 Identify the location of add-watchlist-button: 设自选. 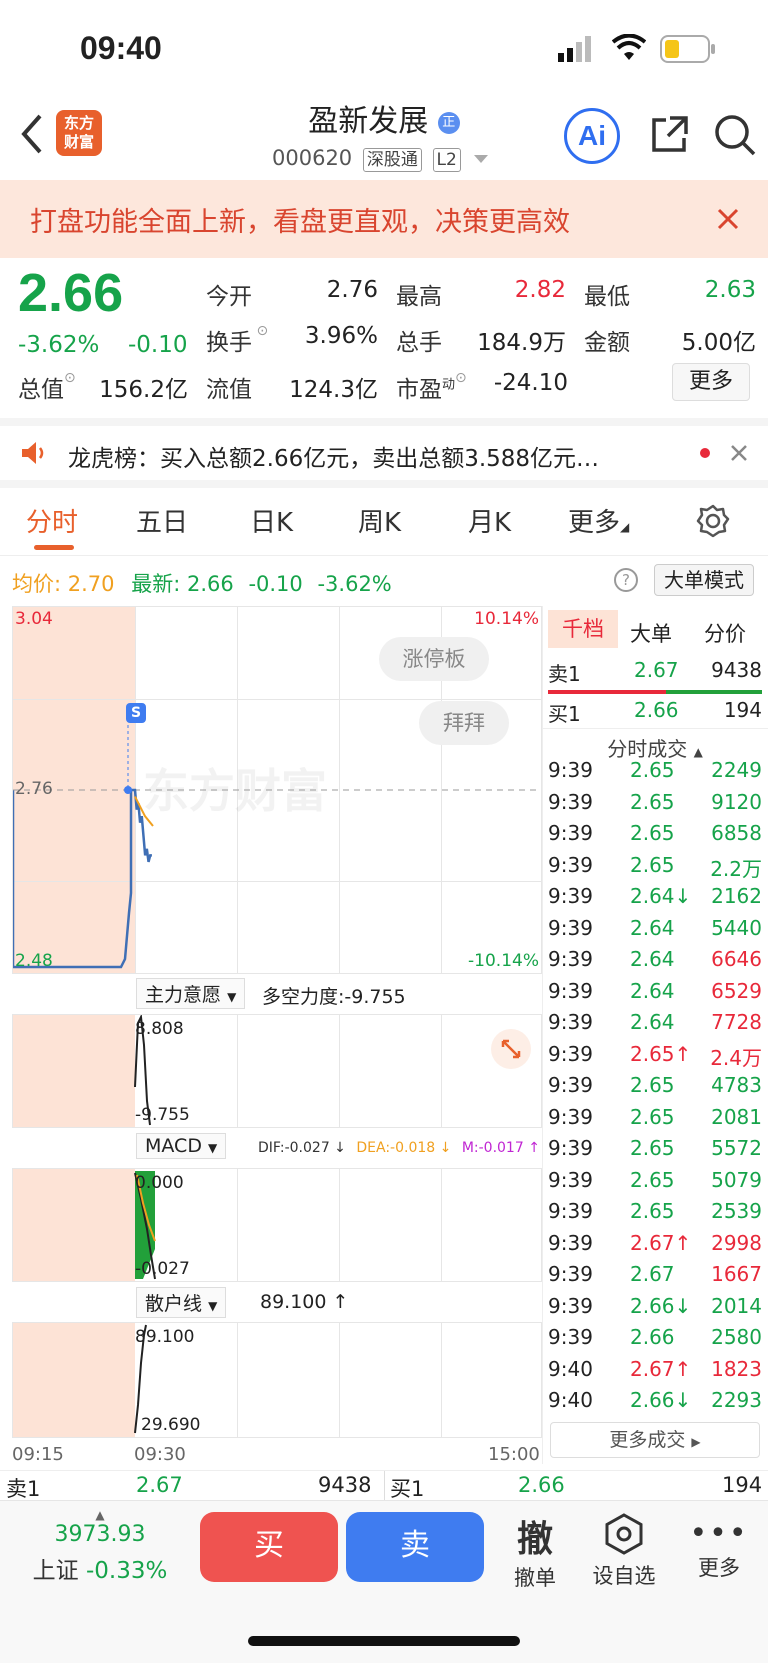
(624, 1551).